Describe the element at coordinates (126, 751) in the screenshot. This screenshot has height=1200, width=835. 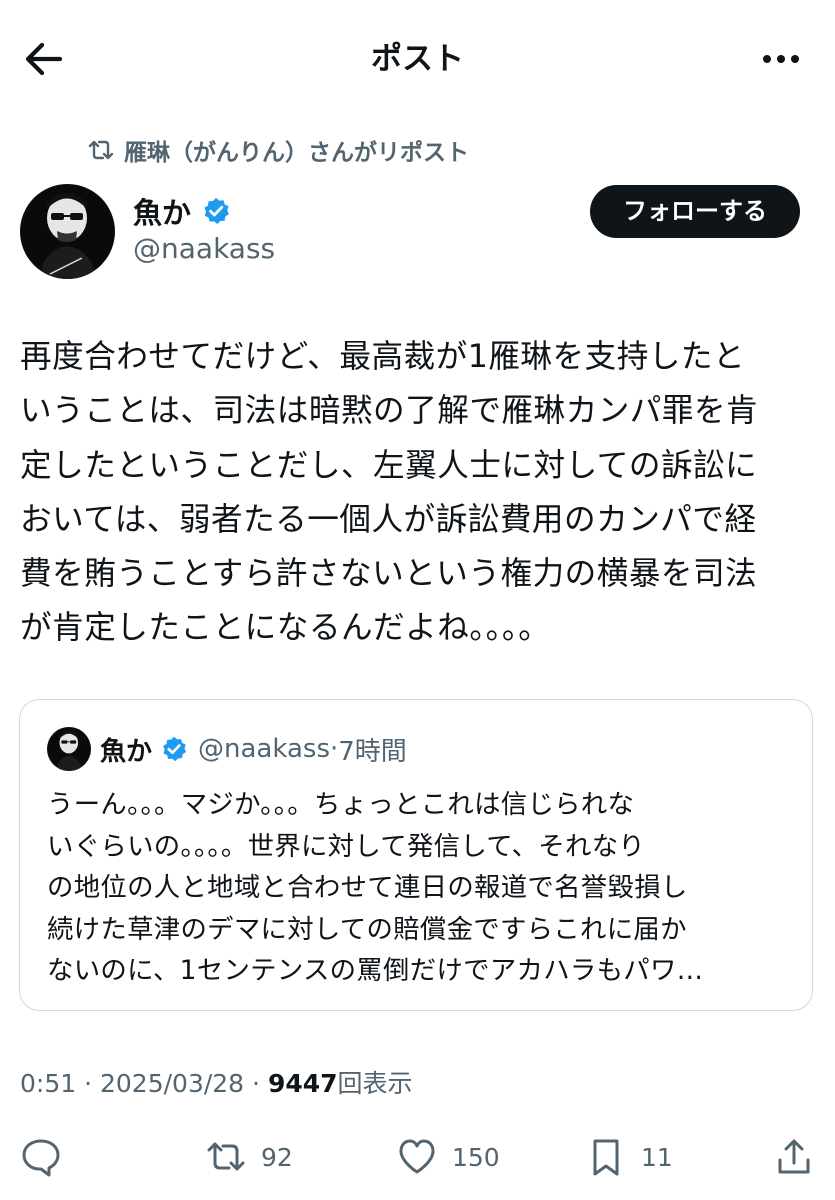
I see `quote-author-name: 魚か` at that location.